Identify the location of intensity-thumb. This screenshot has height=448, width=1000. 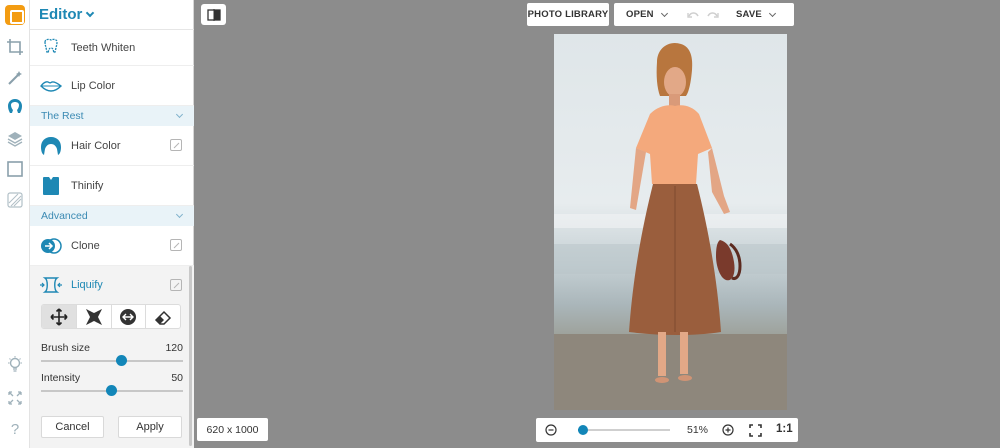
(111, 390).